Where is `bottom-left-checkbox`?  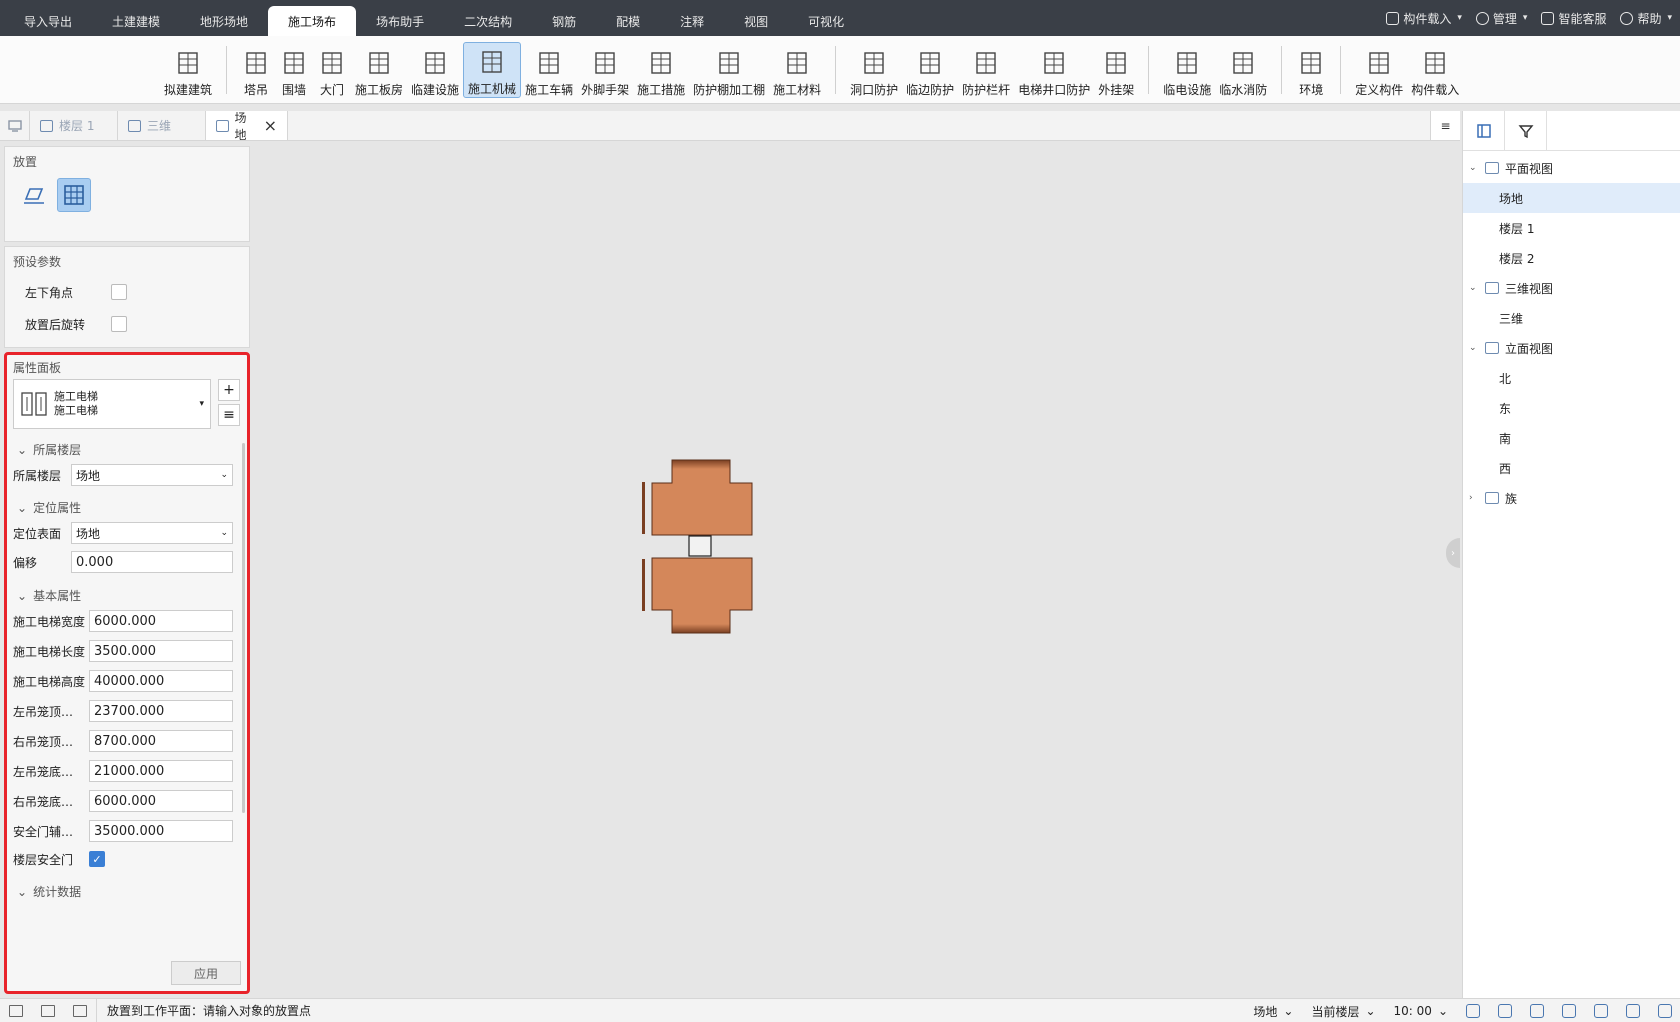 bottom-left-checkbox is located at coordinates (119, 292).